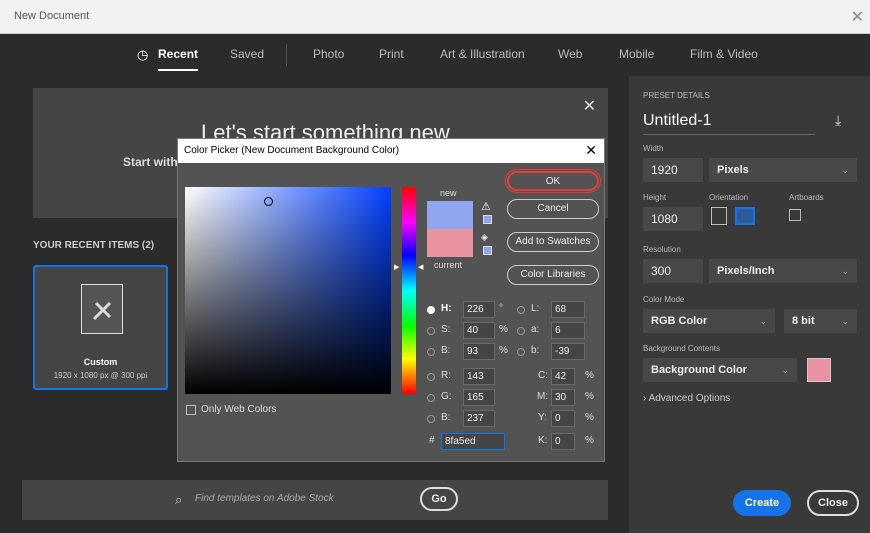  I want to click on tab-print: Print, so click(391, 54).